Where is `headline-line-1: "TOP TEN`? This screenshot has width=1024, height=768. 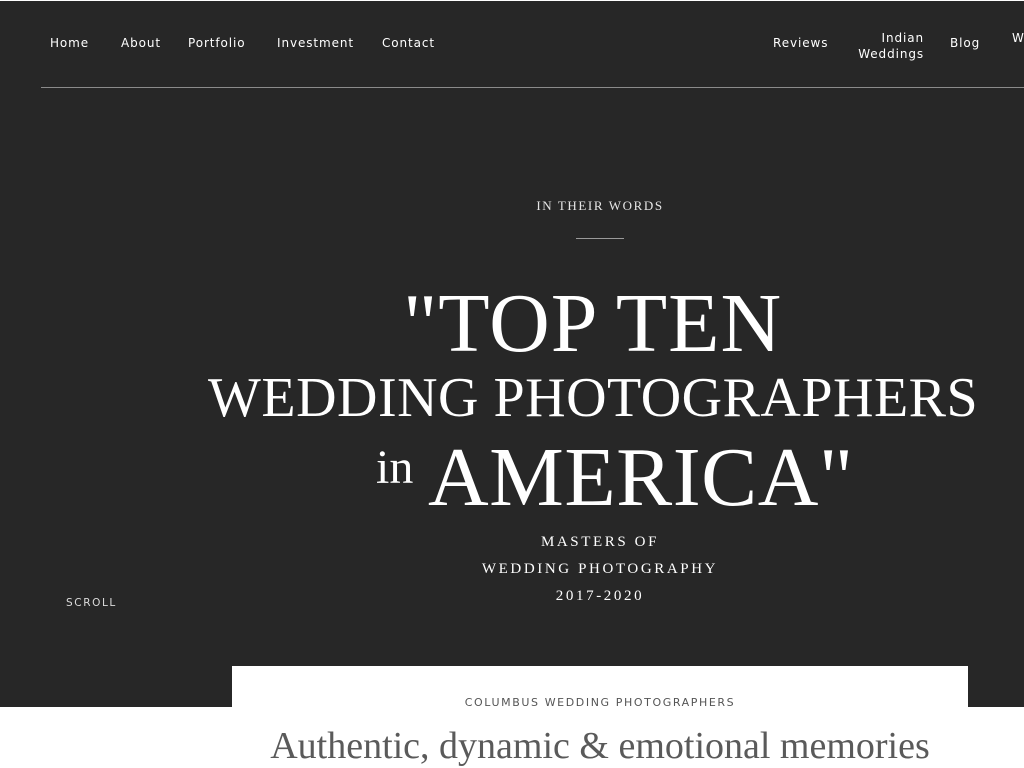 headline-line-1: "TOP TEN is located at coordinates (593, 323).